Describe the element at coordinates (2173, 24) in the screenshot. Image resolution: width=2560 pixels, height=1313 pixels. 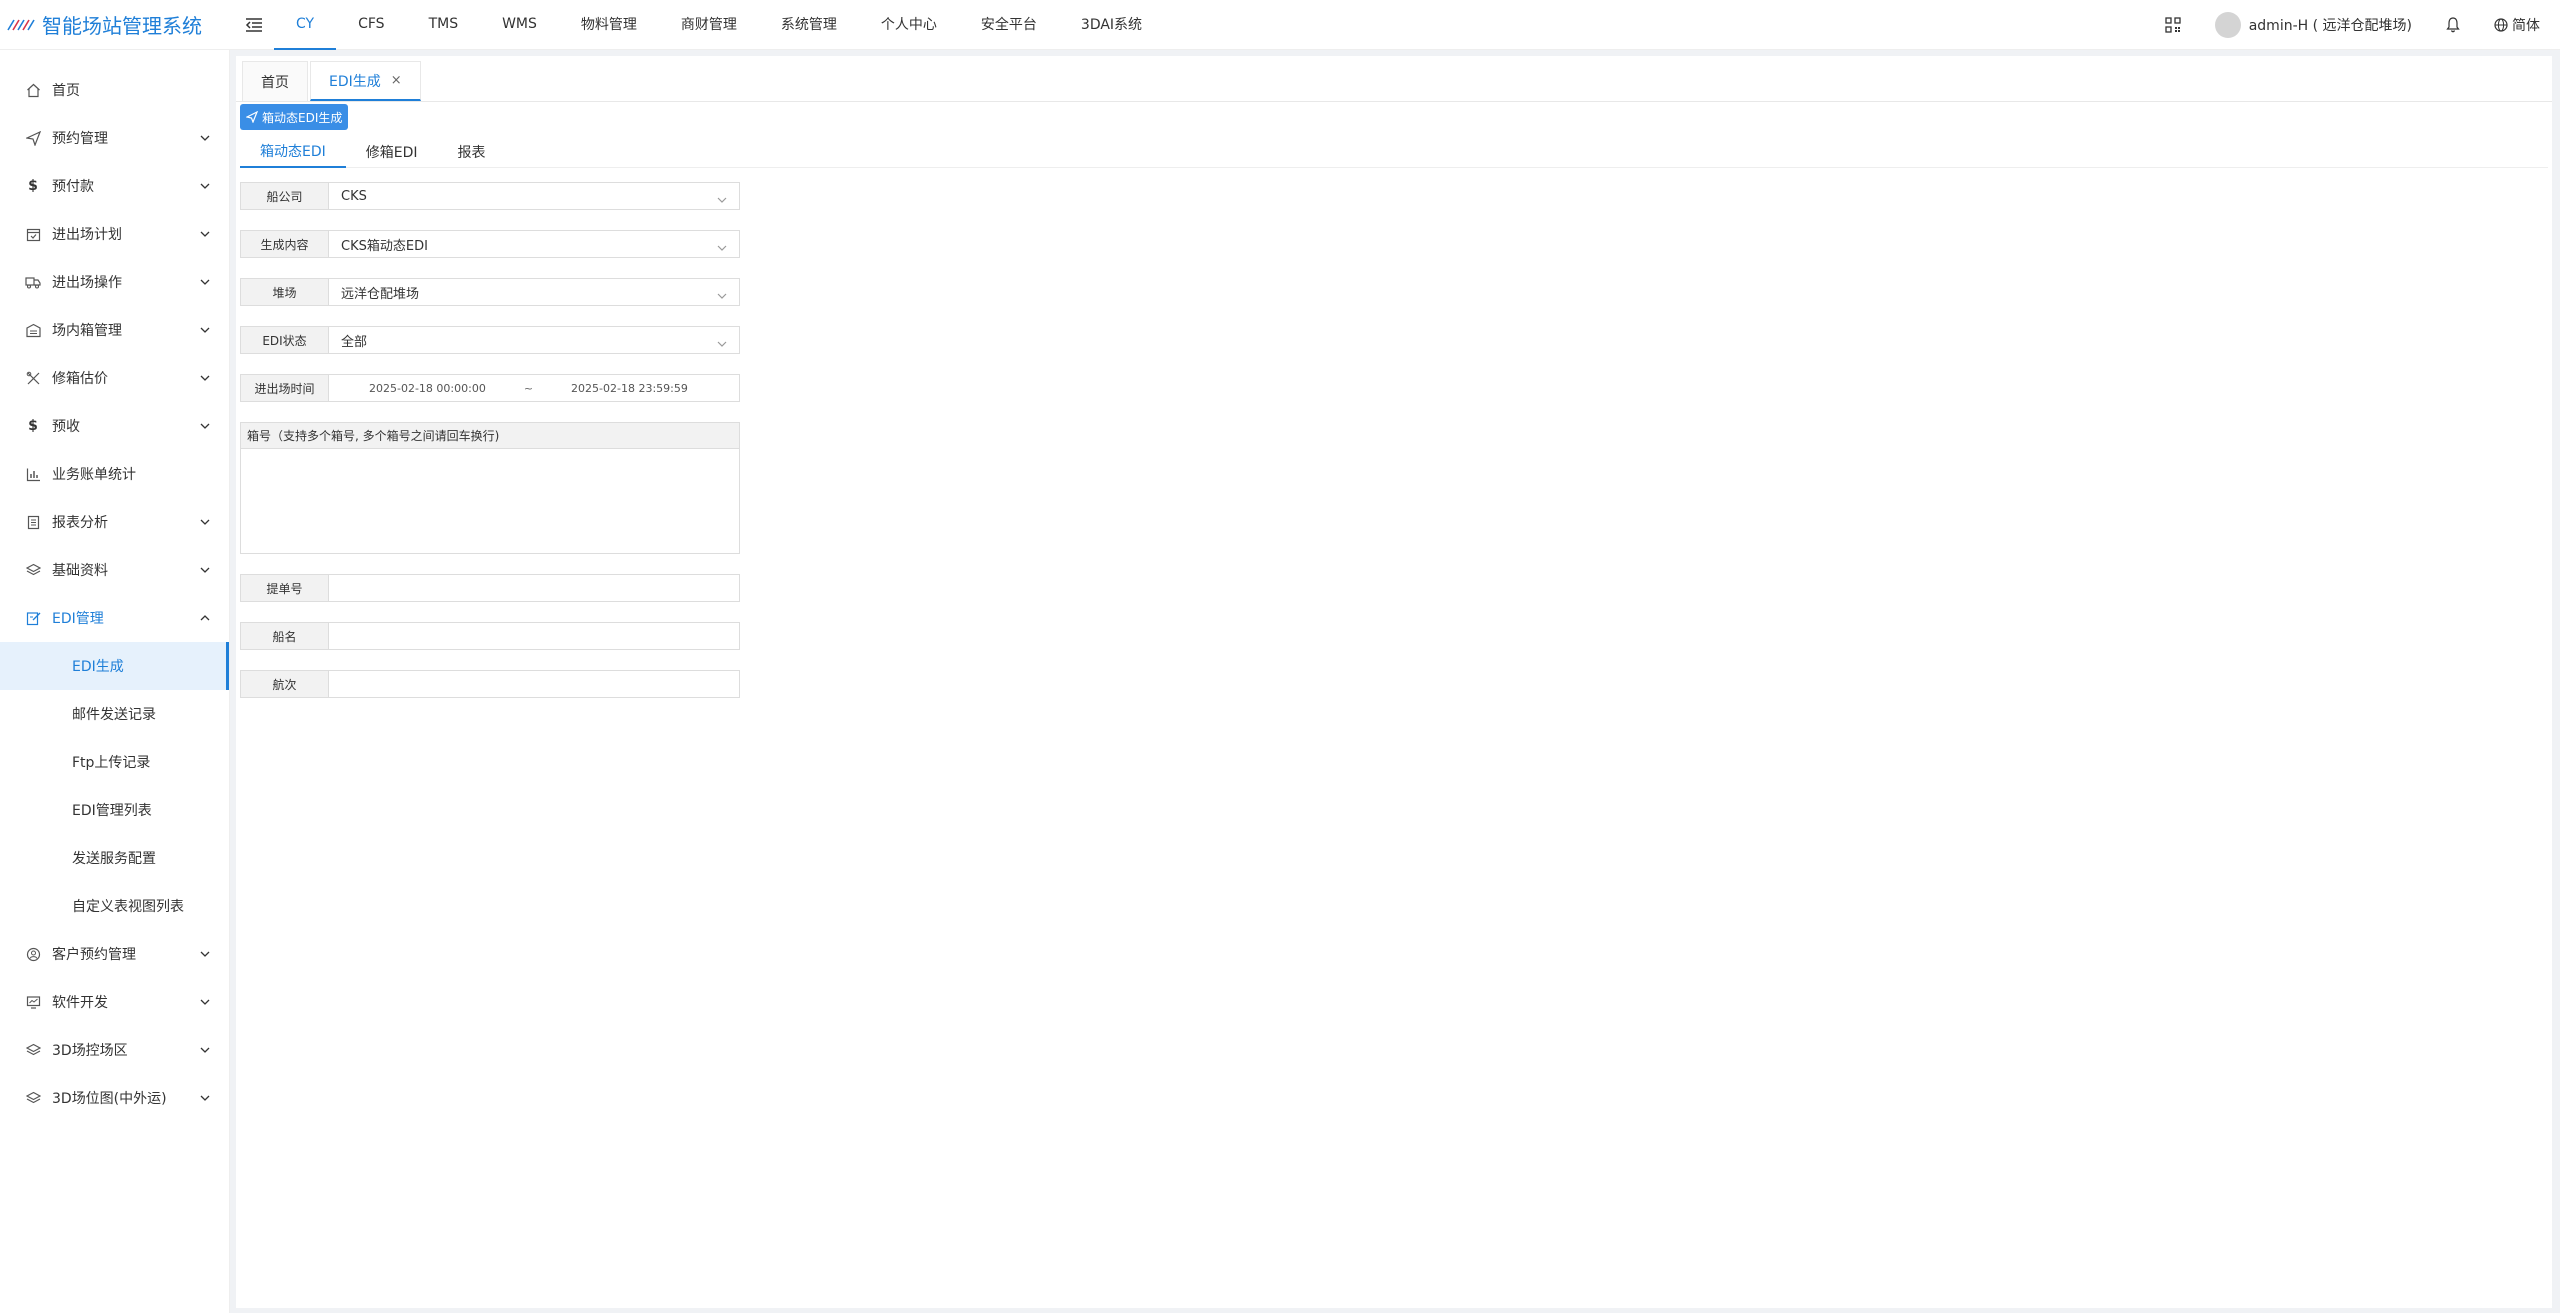
I see `qrcode-button` at that location.